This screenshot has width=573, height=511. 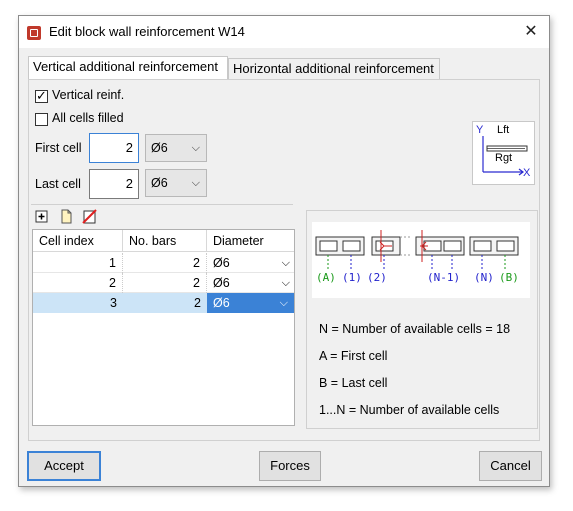 I want to click on vertical-reinf-checkbox, so click(x=41, y=96).